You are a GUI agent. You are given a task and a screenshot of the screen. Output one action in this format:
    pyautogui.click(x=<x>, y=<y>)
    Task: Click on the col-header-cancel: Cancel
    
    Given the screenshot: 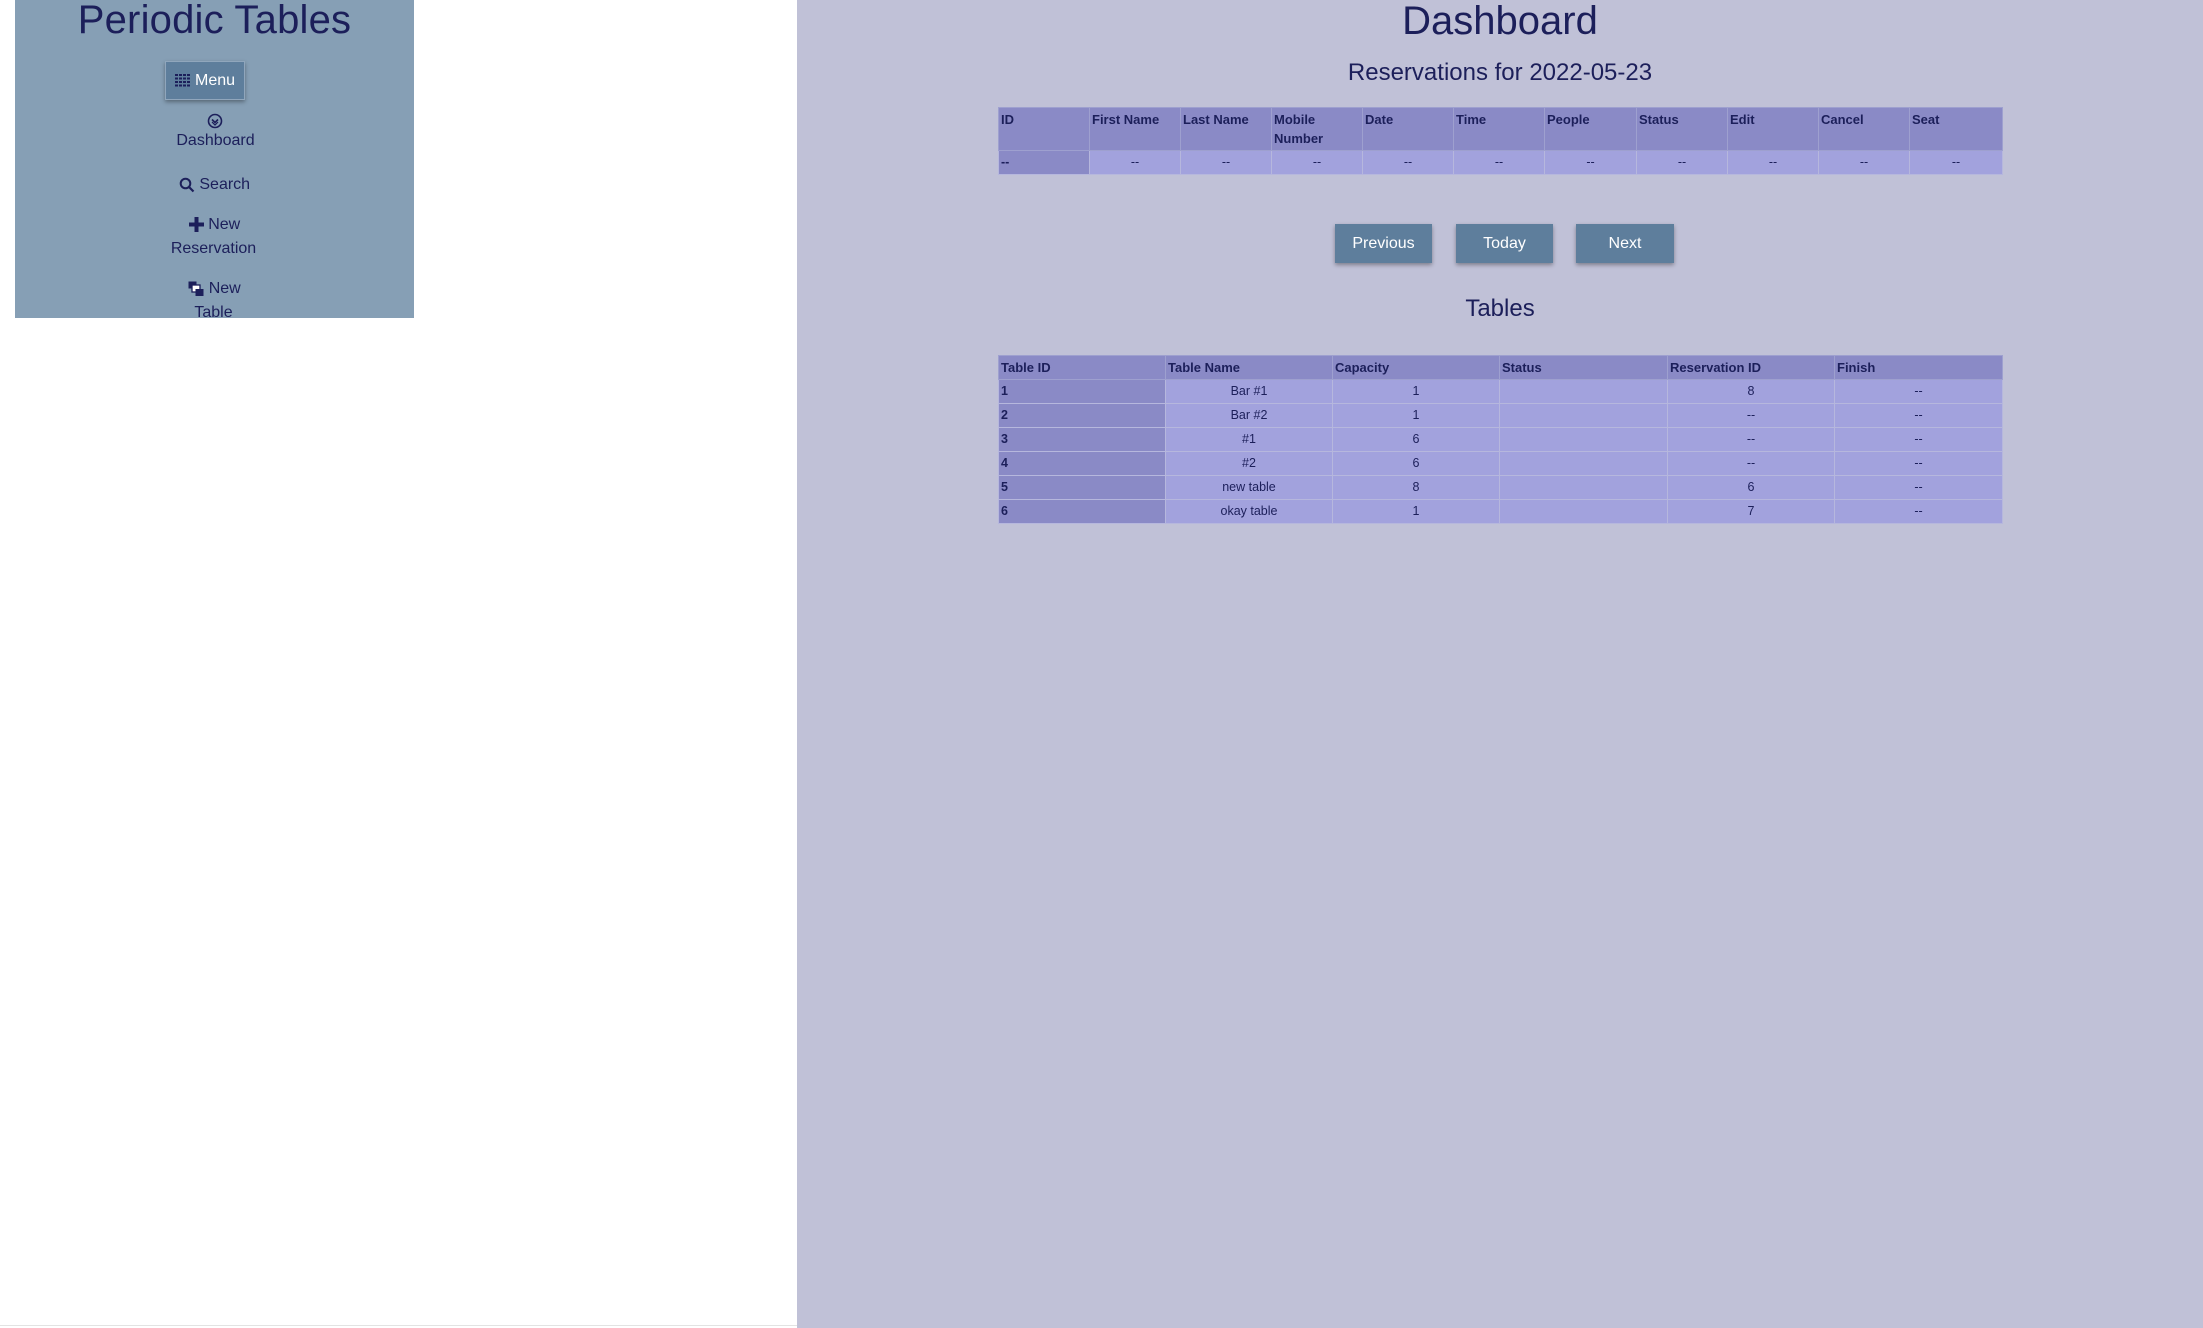 What is the action you would take?
    pyautogui.click(x=1864, y=129)
    